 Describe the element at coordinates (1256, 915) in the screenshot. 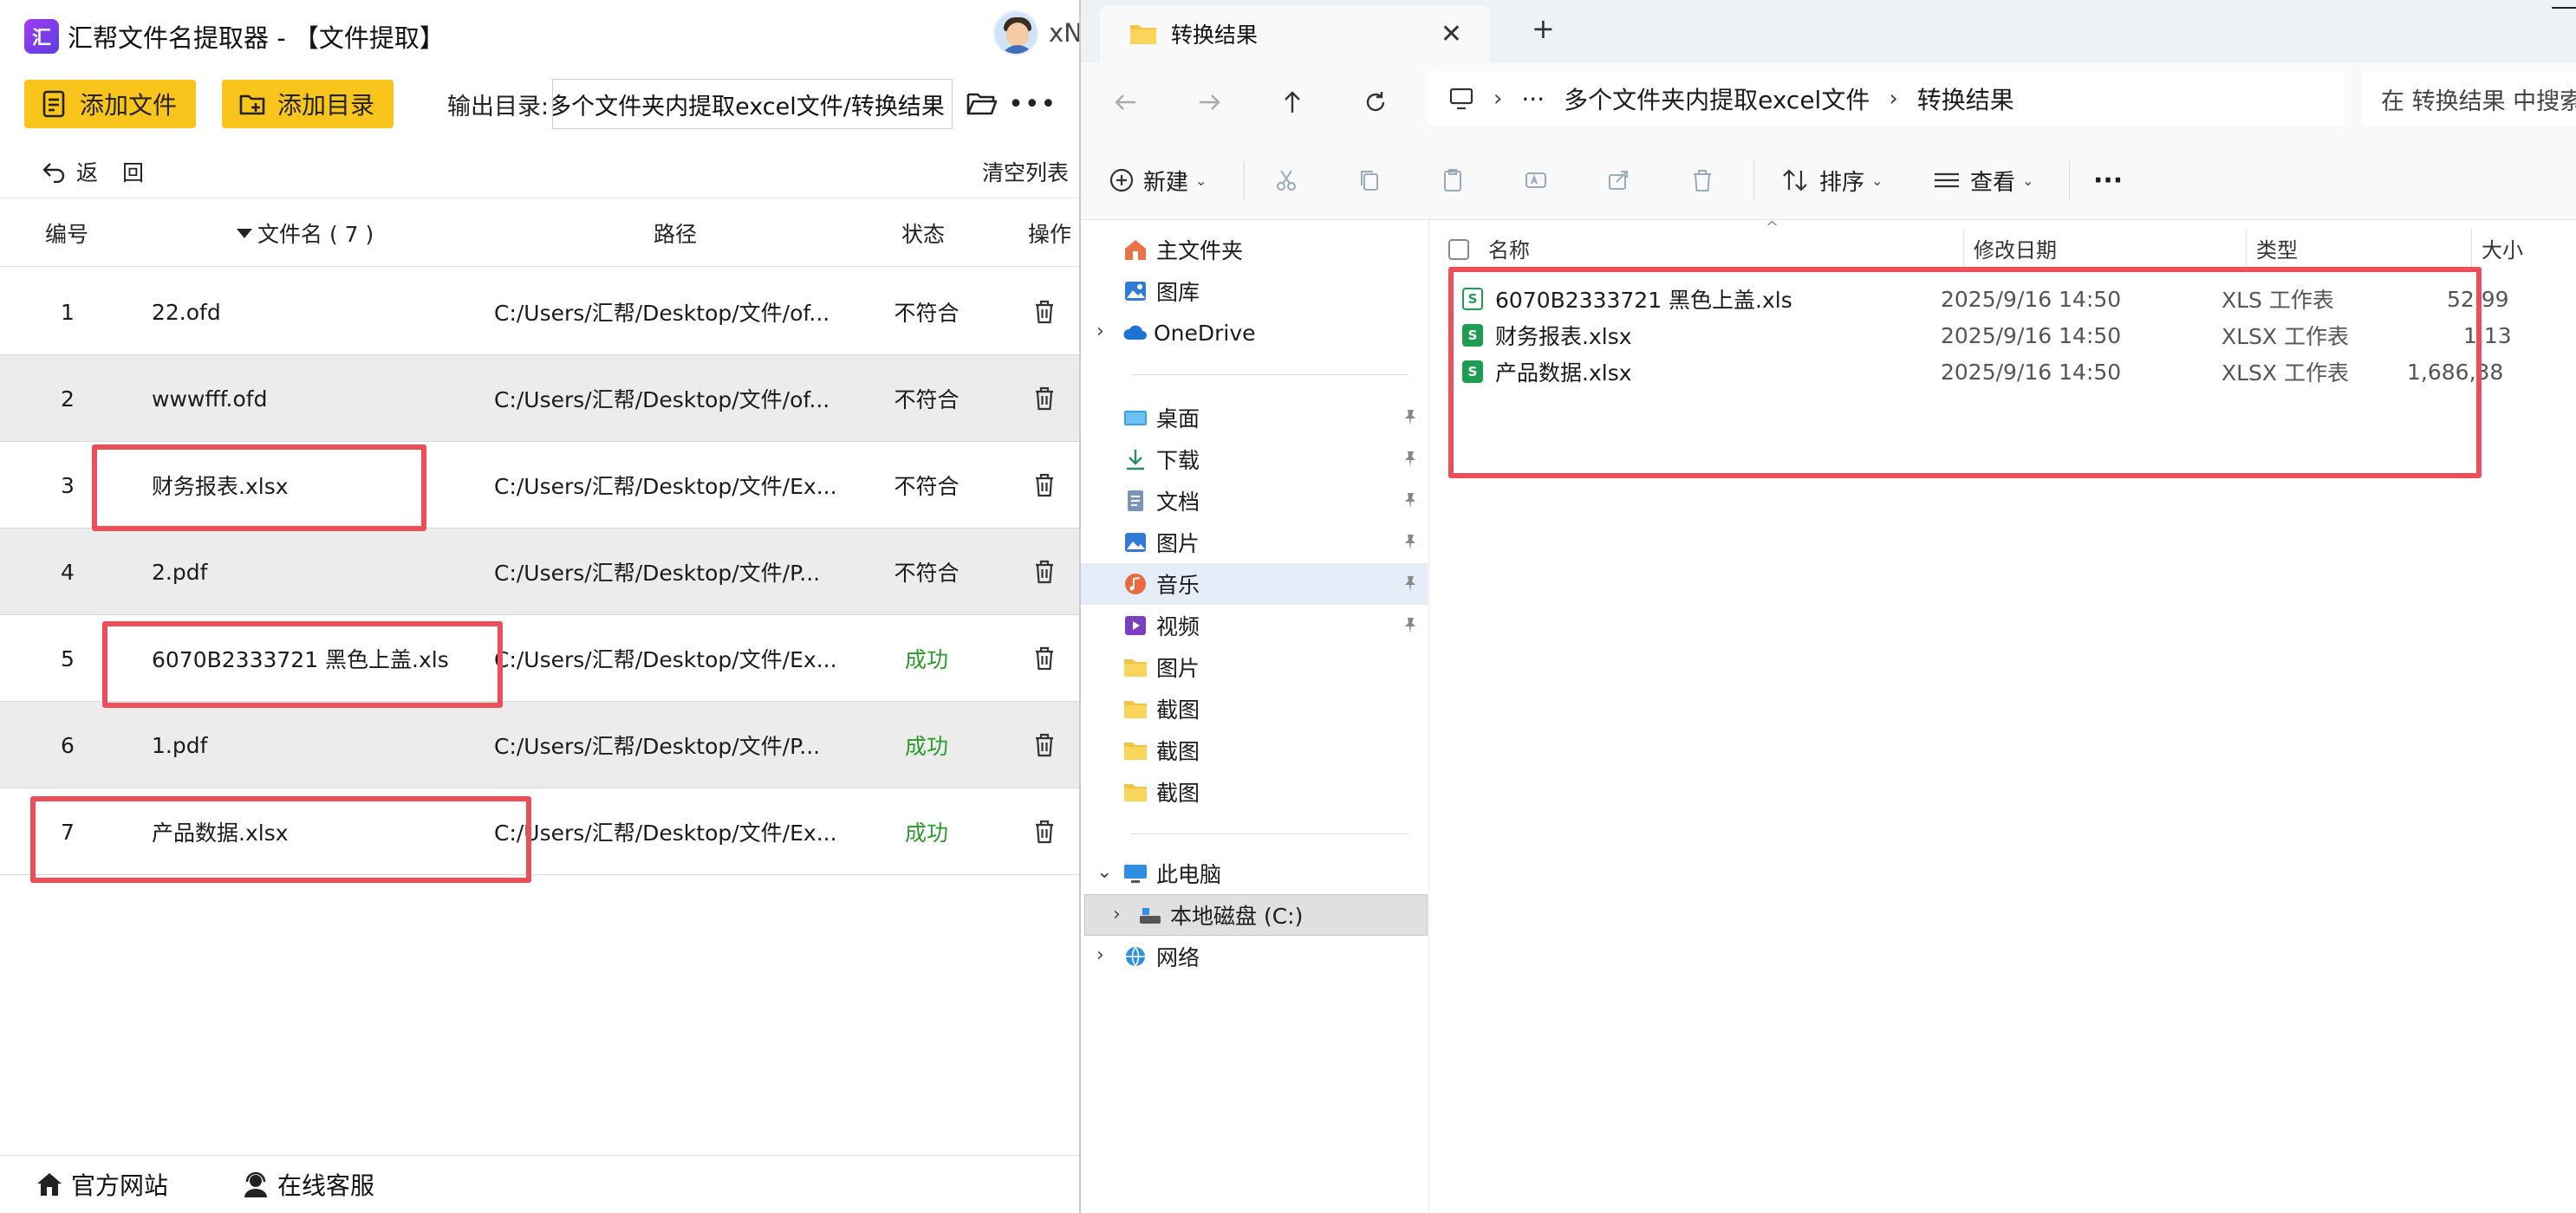

I see `nav-local-disk: › 本地磁盘 (C:)` at that location.